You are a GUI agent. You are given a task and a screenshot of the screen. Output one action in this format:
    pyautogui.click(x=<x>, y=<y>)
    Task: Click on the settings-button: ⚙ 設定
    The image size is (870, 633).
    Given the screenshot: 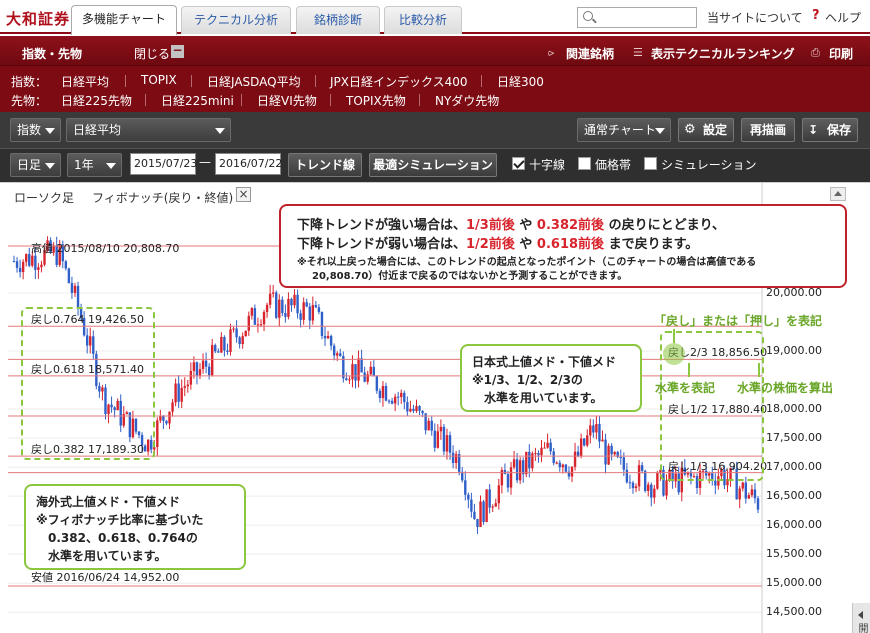 What is the action you would take?
    pyautogui.click(x=706, y=130)
    